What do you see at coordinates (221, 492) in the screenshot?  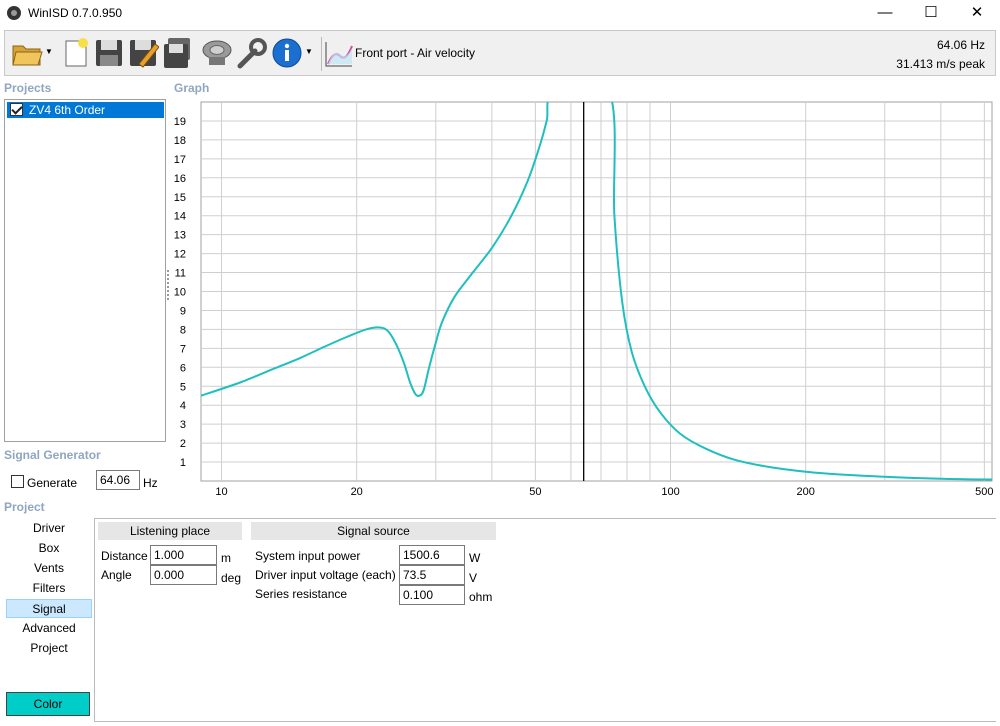 I see `x-tick-label: 10` at bounding box center [221, 492].